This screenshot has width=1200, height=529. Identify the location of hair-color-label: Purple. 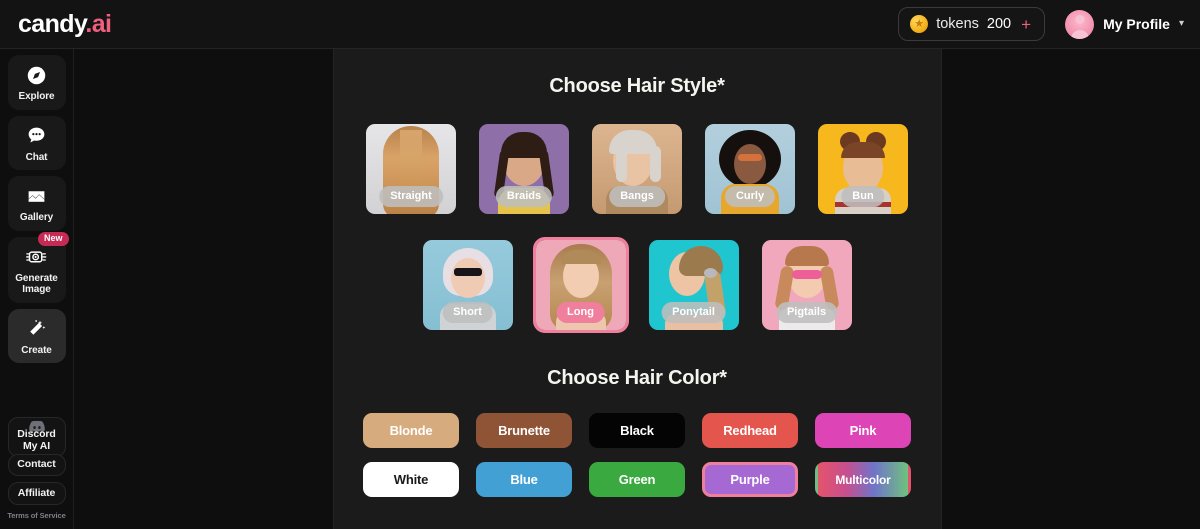
(750, 479).